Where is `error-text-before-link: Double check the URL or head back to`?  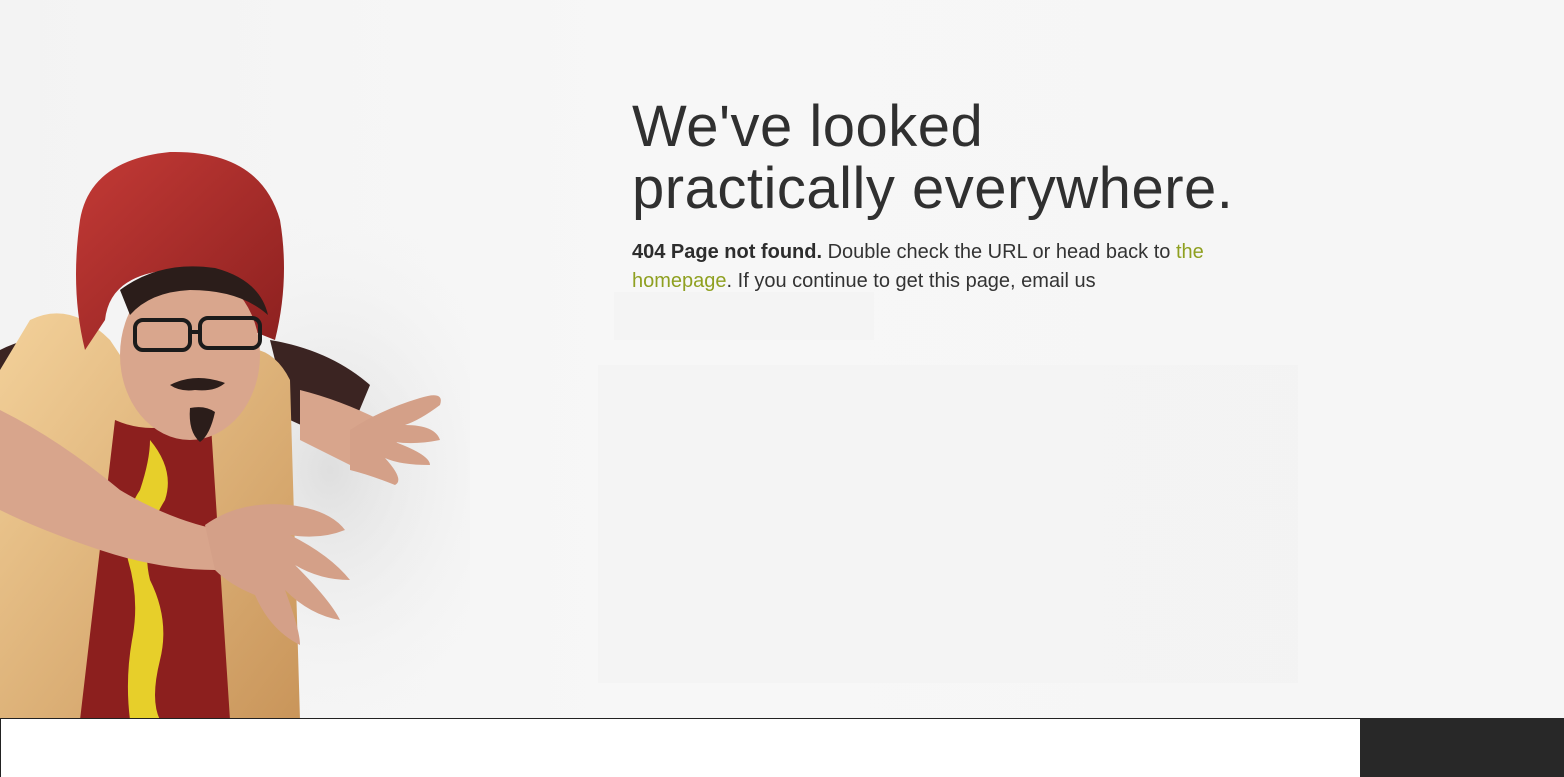 error-text-before-link: Double check the URL or head back to is located at coordinates (999, 252).